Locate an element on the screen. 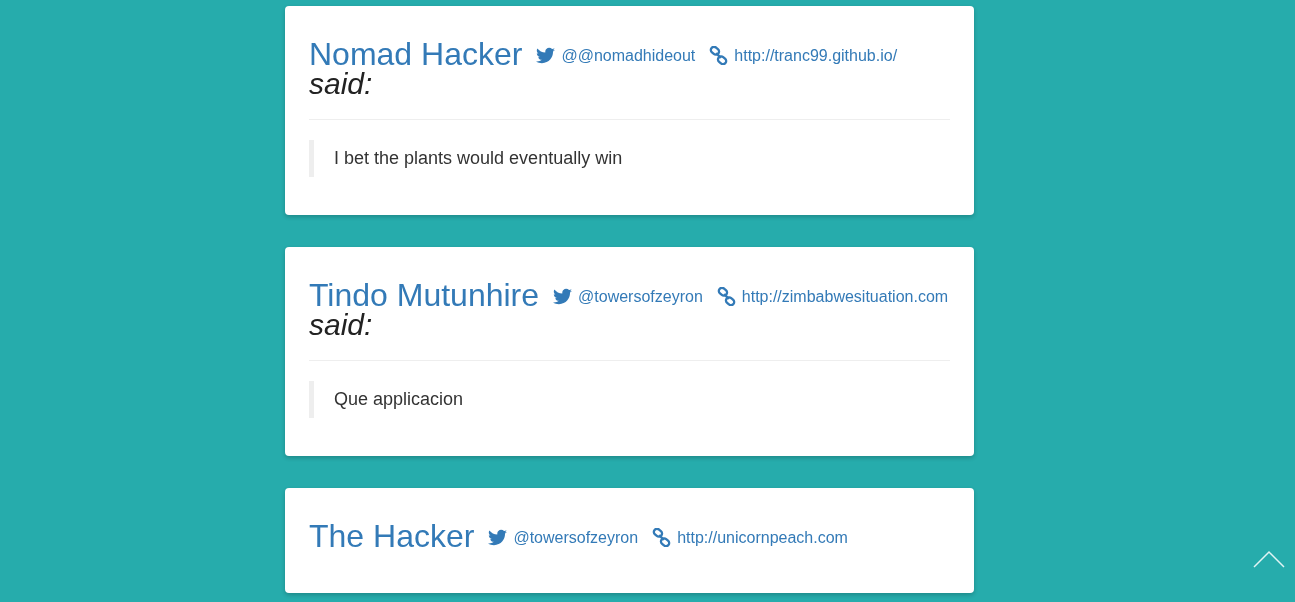 This screenshot has width=1295, height=602. twitter-link: @@nomadhideout is located at coordinates (616, 55).